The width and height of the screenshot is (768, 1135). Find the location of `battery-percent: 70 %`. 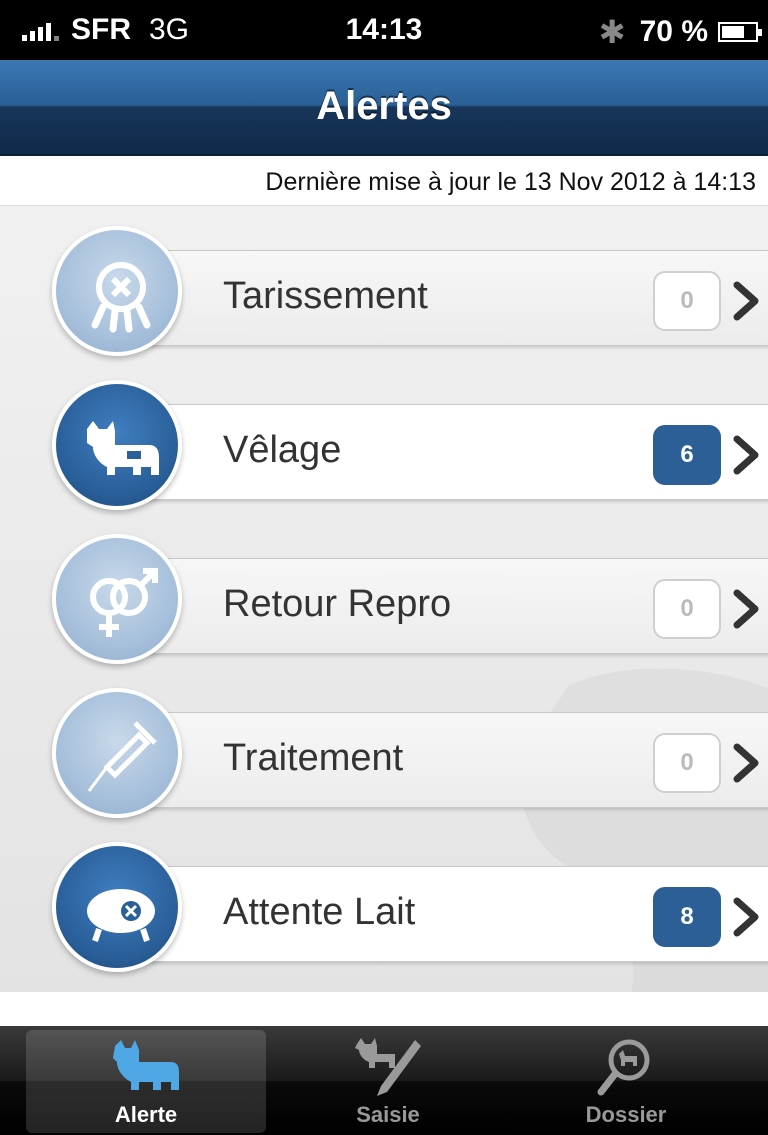

battery-percent: 70 % is located at coordinates (673, 31).